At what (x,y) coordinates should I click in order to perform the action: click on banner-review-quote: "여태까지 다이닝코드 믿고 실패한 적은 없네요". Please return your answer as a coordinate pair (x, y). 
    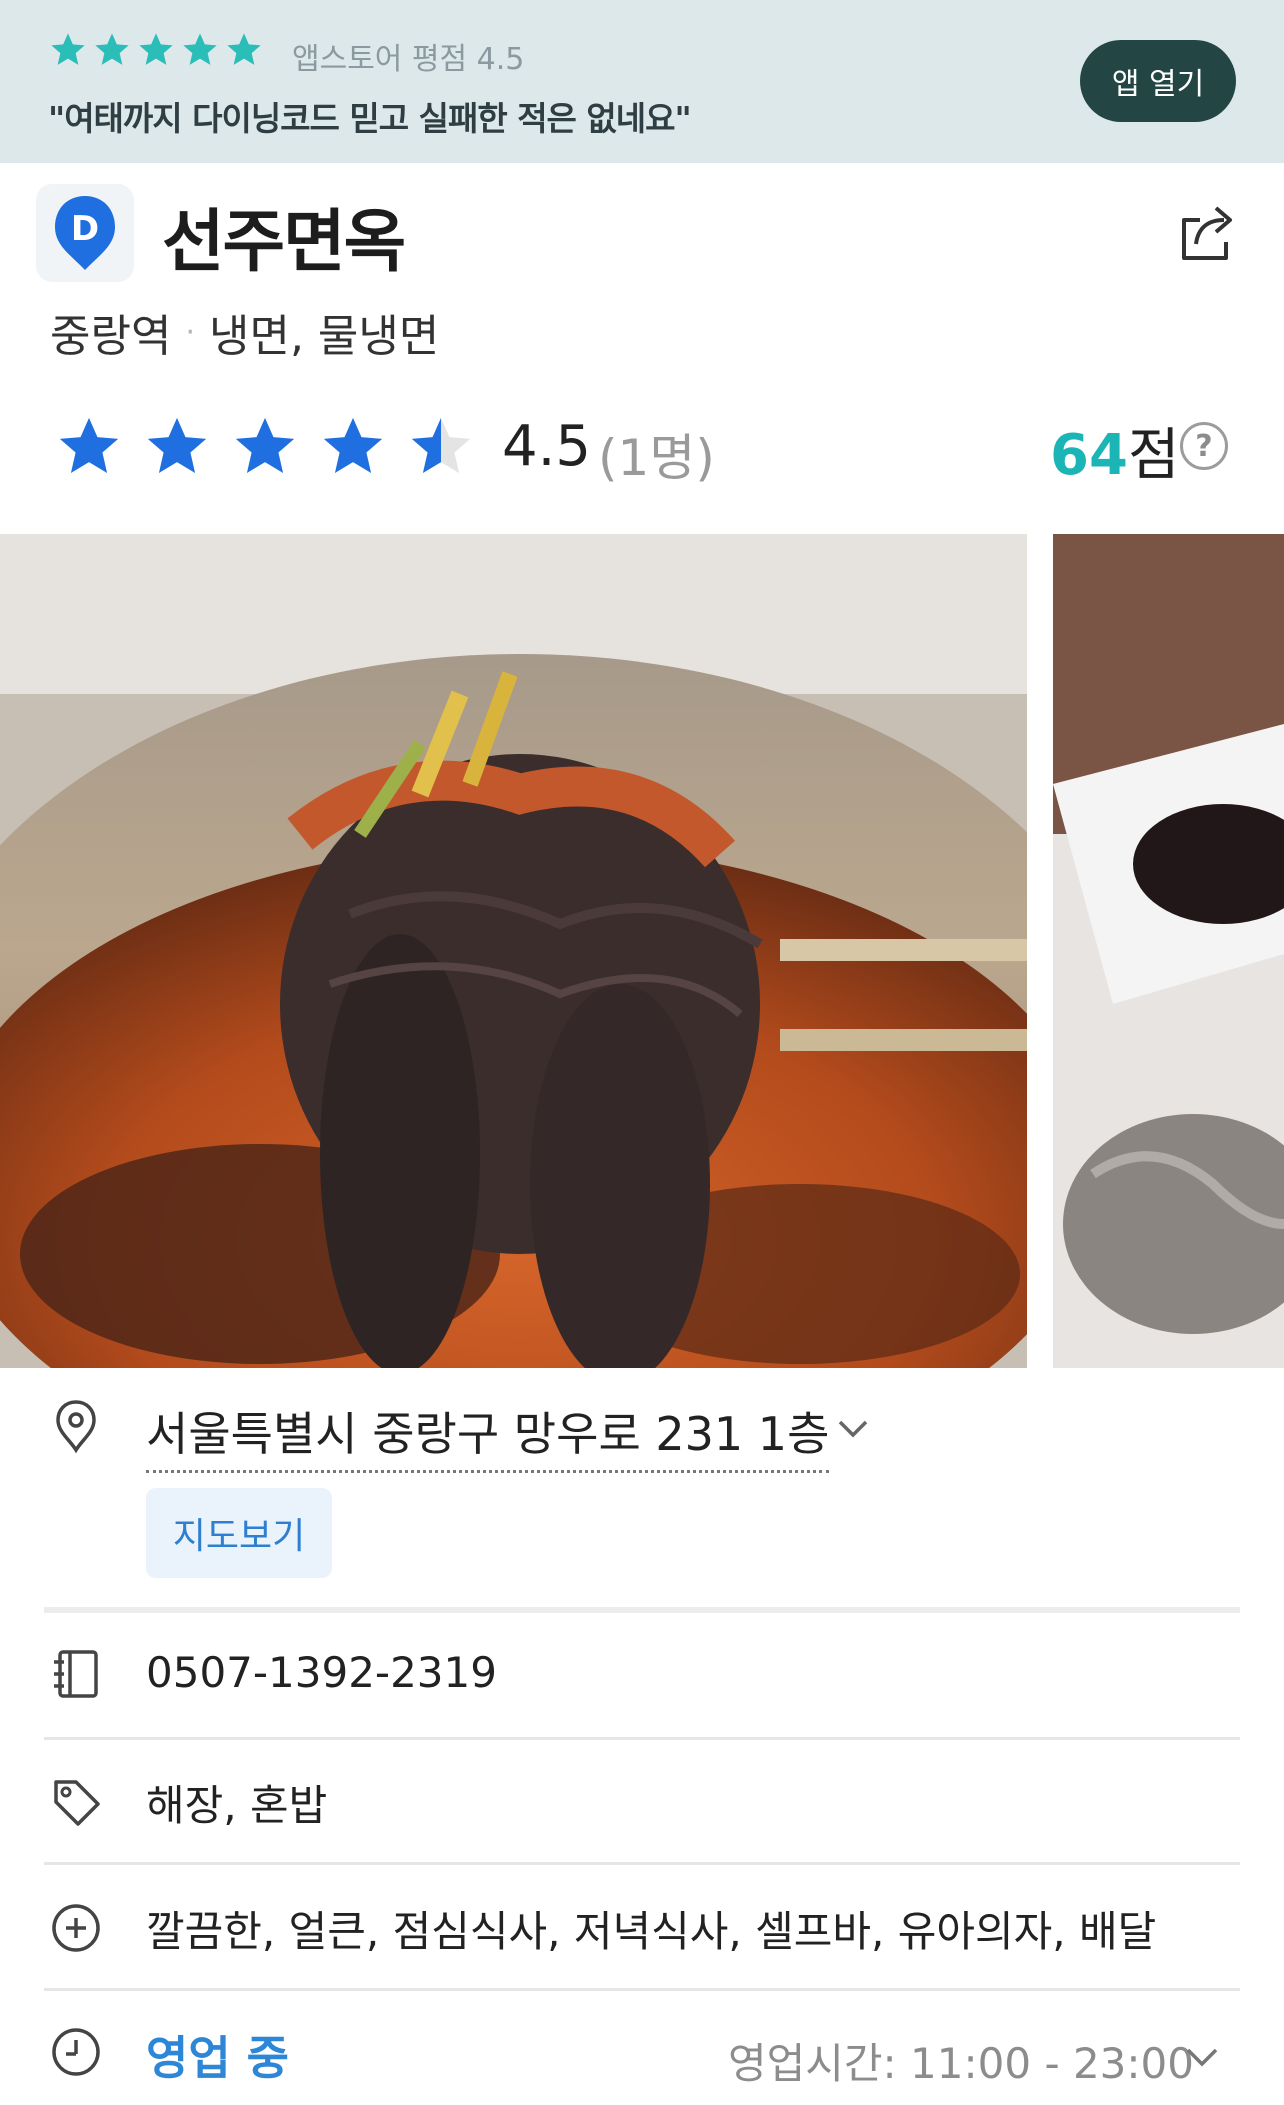
    Looking at the image, I should click on (370, 118).